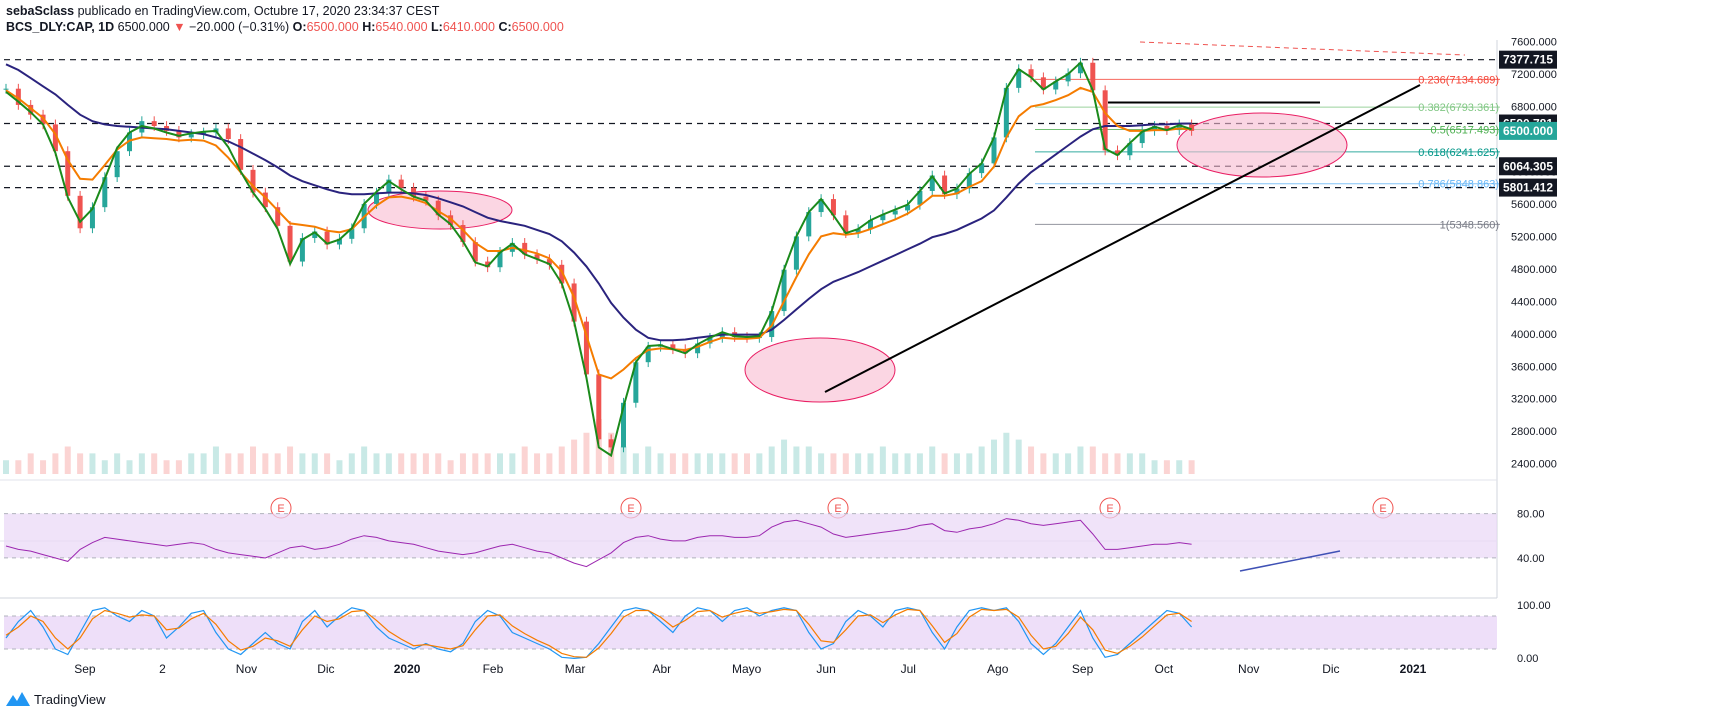 Image resolution: width=1729 pixels, height=719 pixels. What do you see at coordinates (1527, 659) in the screenshot?
I see `stoch-tick-label: 0.00` at bounding box center [1527, 659].